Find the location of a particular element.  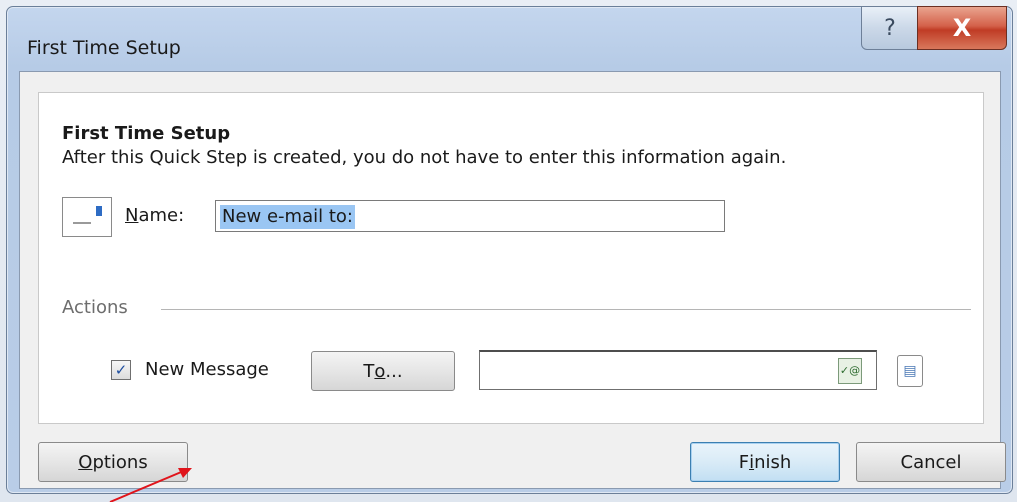

window-title: First Time Setup is located at coordinates (104, 48).